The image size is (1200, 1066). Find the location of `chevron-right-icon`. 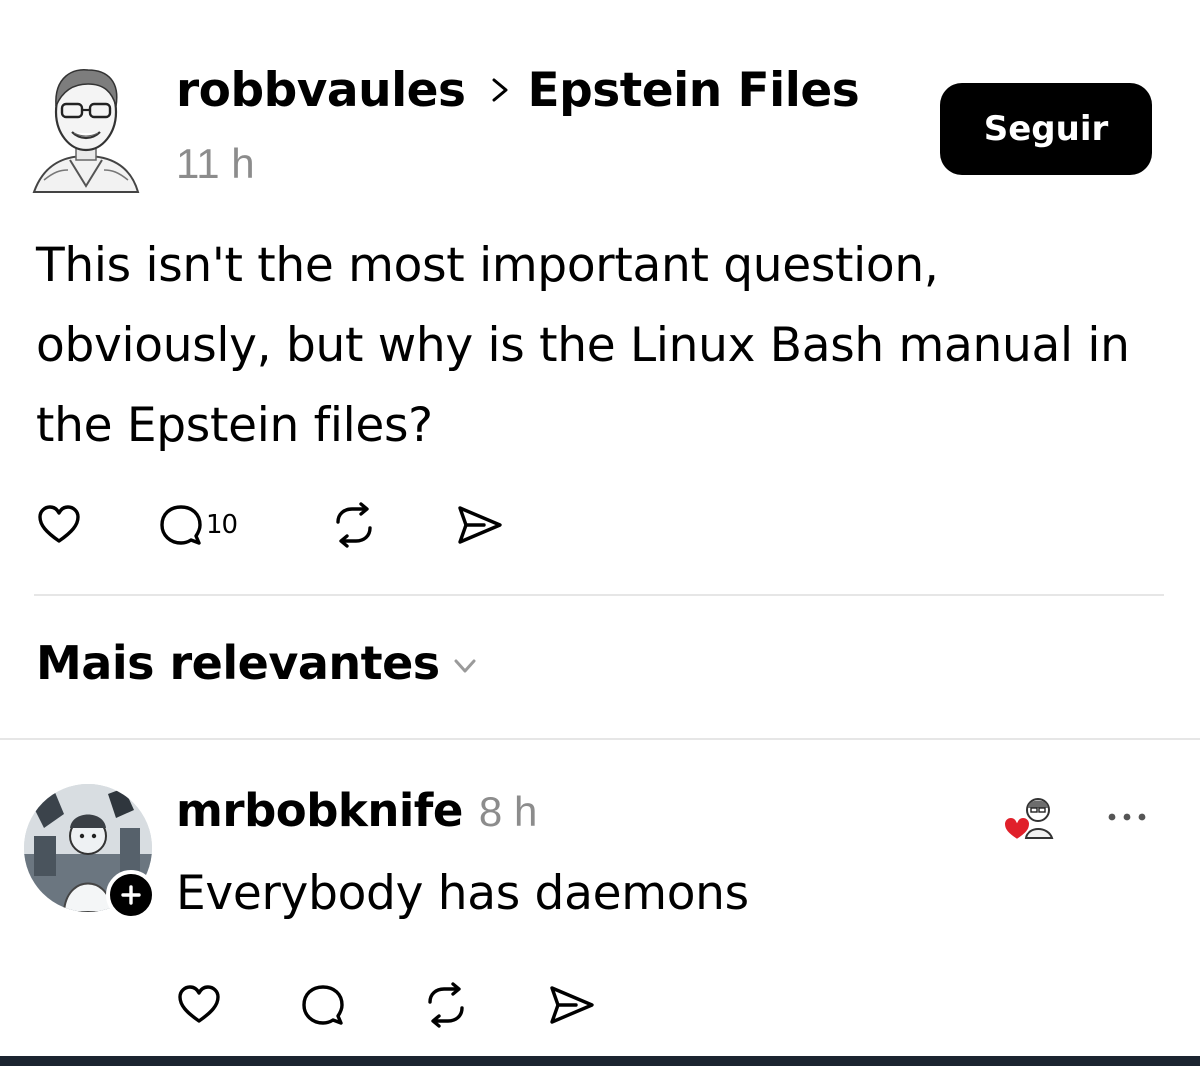

chevron-right-icon is located at coordinates (500, 90).